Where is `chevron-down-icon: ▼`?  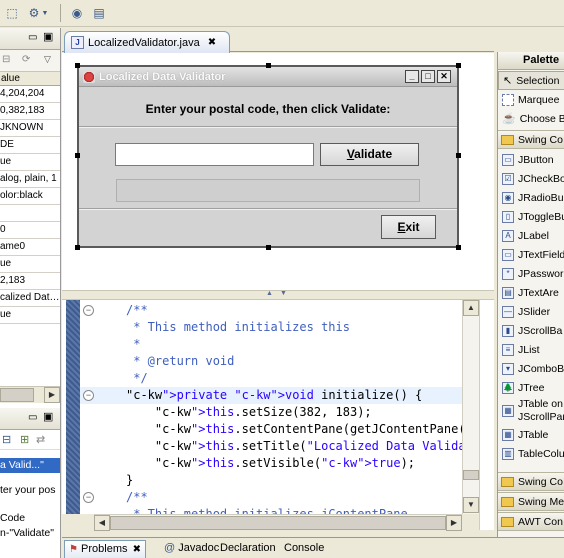 chevron-down-icon: ▼ is located at coordinates (45, 13).